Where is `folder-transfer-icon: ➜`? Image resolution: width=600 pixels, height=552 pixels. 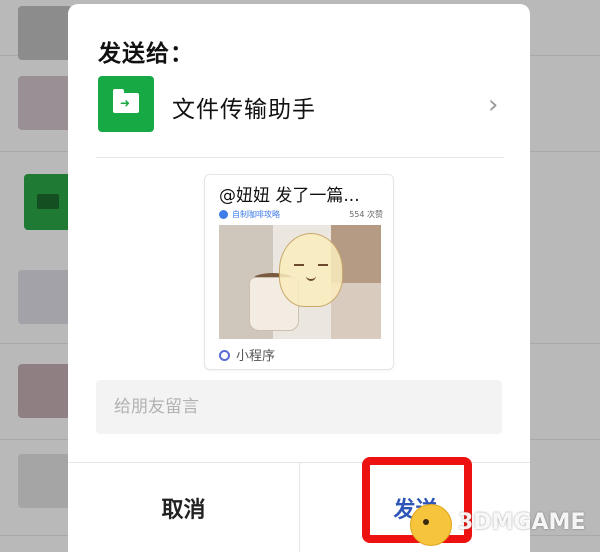 folder-transfer-icon: ➜ is located at coordinates (126, 104).